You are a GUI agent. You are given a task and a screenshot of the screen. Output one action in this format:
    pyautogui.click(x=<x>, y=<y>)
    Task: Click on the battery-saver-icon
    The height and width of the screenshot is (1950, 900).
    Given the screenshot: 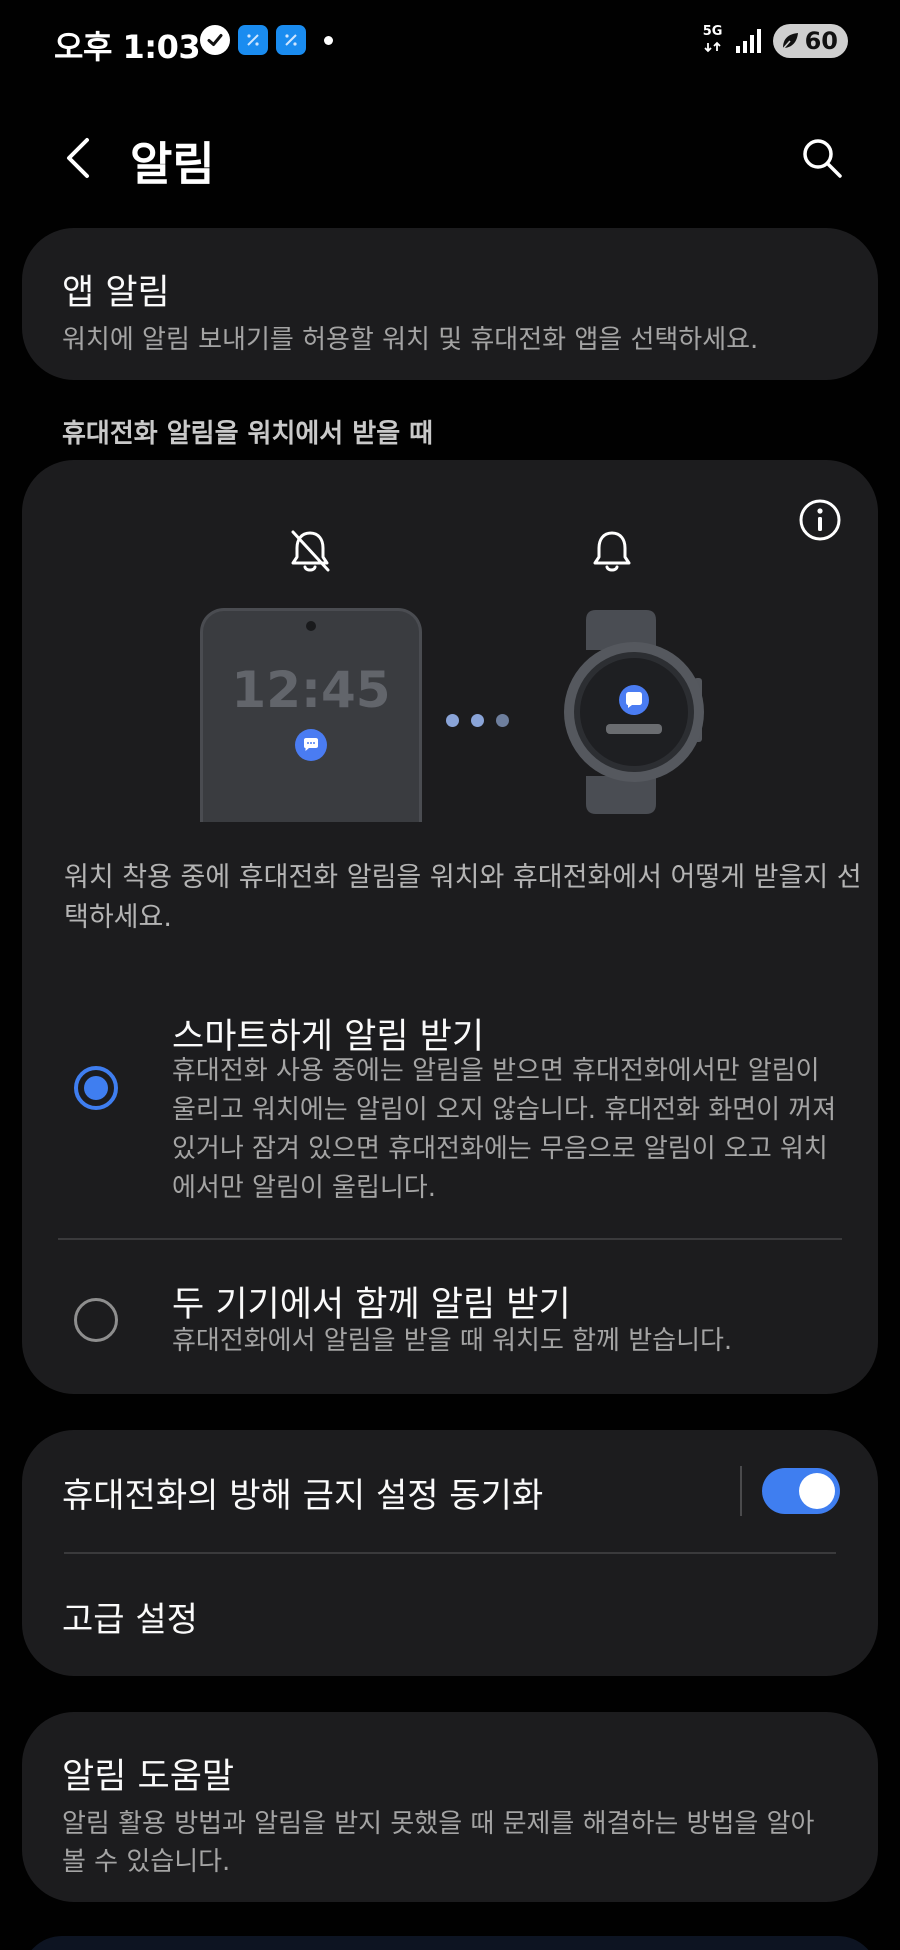 What is the action you would take?
    pyautogui.click(x=789, y=42)
    